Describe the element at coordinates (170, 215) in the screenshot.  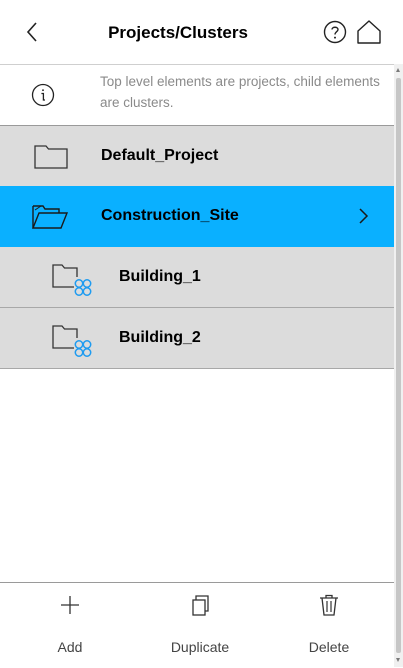
I see `list-item-label: Construction_Site` at that location.